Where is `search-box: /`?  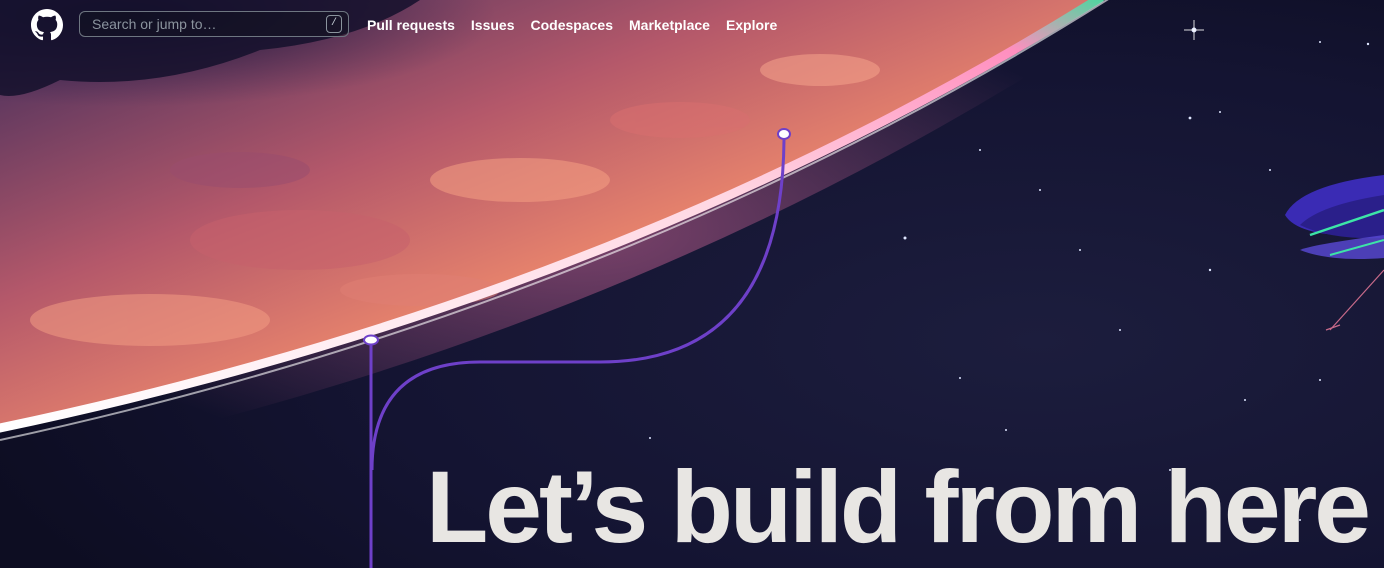
search-box: / is located at coordinates (214, 24).